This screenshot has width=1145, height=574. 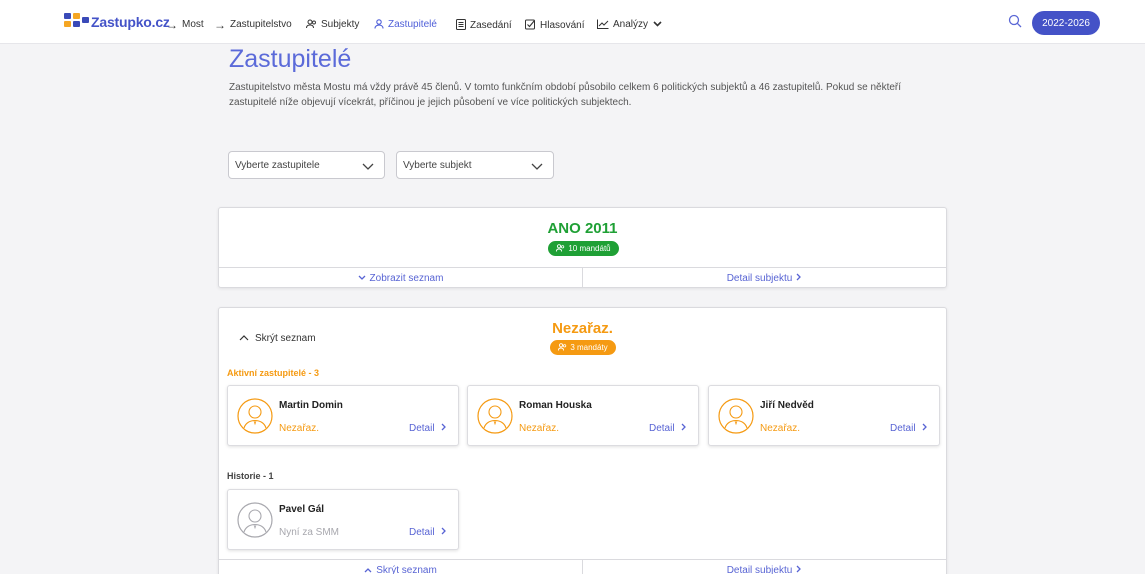 I want to click on mandates-count: 3 mandáty, so click(x=589, y=347).